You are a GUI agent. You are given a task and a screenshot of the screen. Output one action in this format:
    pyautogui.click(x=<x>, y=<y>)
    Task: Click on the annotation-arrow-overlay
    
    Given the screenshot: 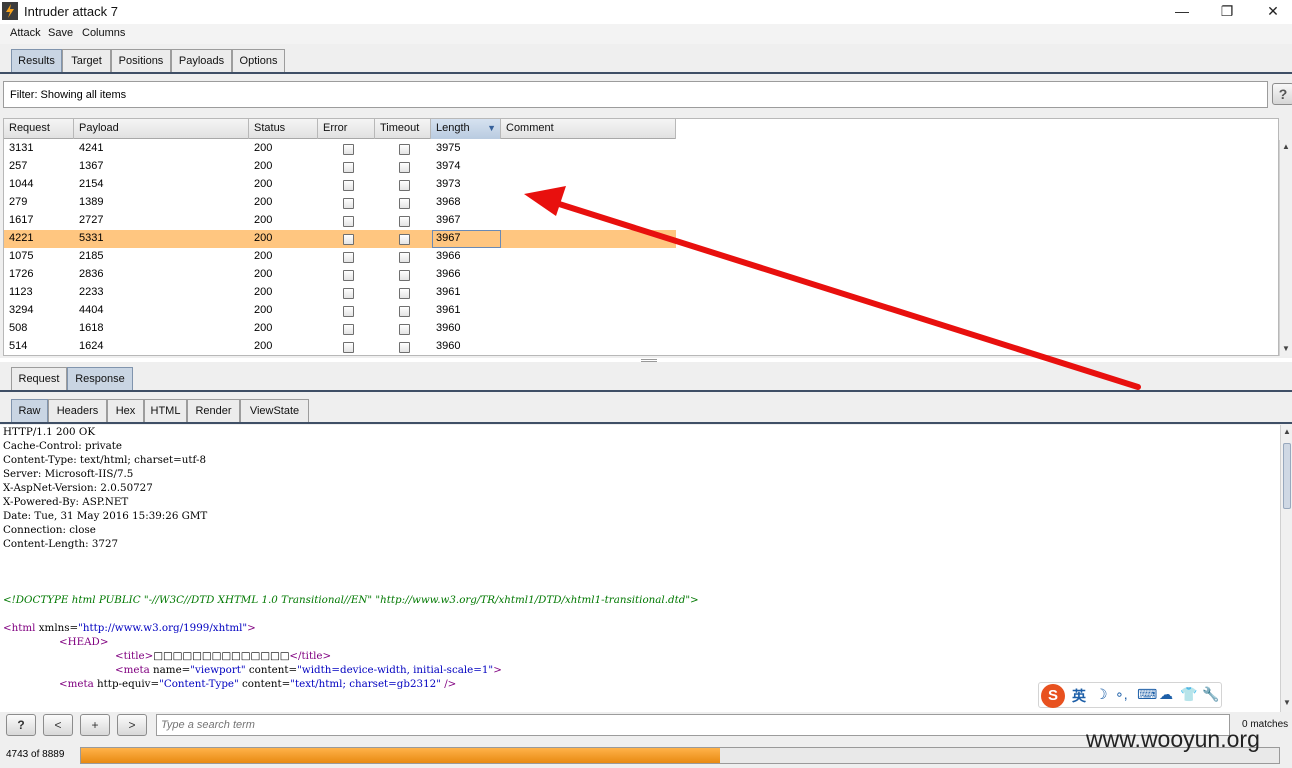 What is the action you would take?
    pyautogui.click(x=832, y=288)
    